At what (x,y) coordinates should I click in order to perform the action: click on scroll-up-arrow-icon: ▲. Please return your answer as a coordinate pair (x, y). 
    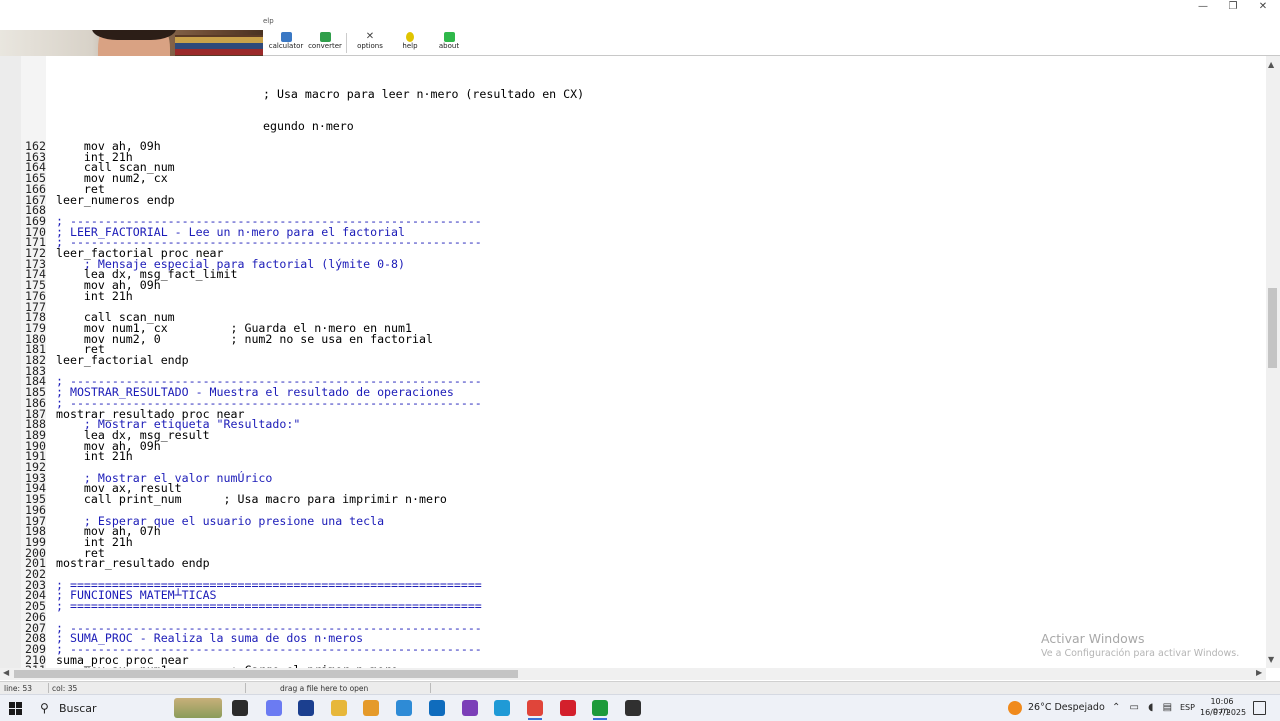
    Looking at the image, I should click on (1271, 64).